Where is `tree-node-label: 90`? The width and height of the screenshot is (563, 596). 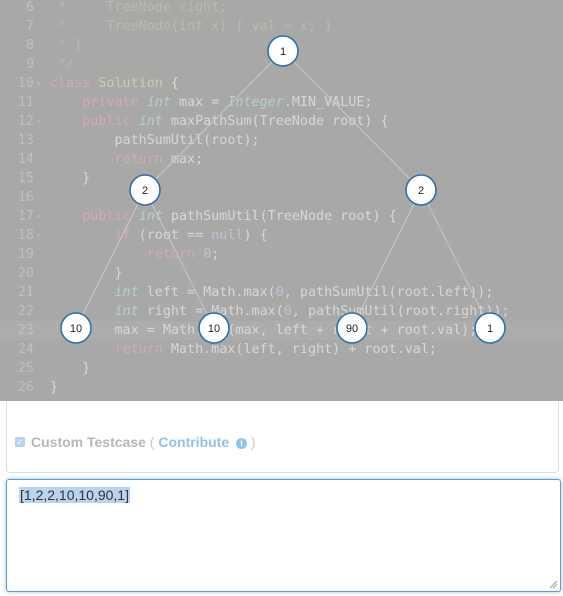 tree-node-label: 90 is located at coordinates (352, 329).